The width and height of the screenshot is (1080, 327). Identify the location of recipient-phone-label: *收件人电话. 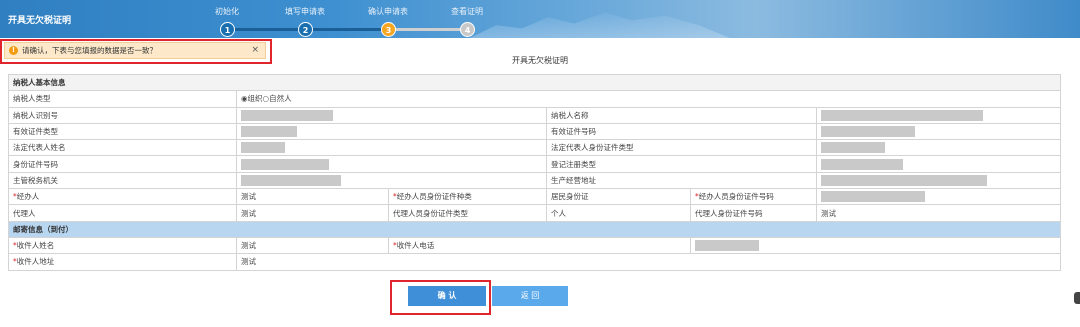
(539, 245).